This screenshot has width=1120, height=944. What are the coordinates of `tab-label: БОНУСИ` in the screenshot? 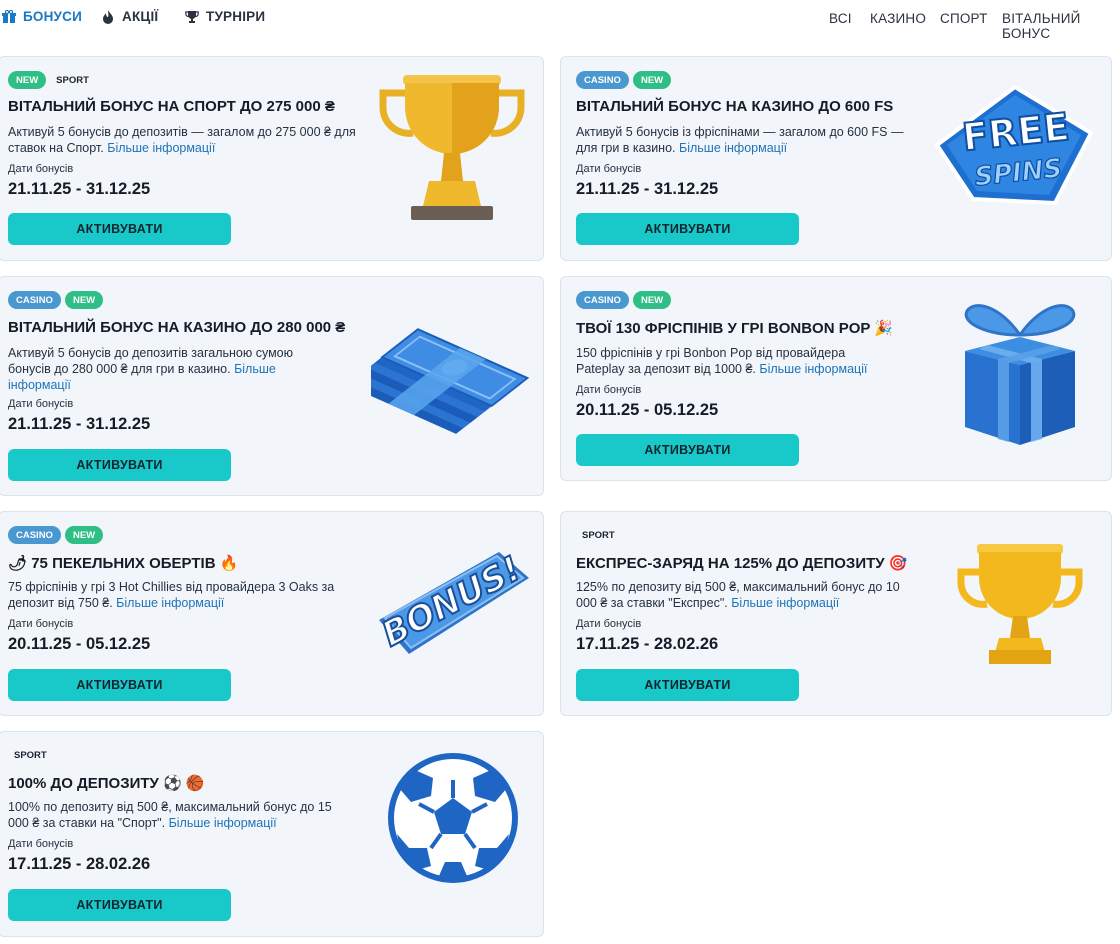 It's located at (53, 16).